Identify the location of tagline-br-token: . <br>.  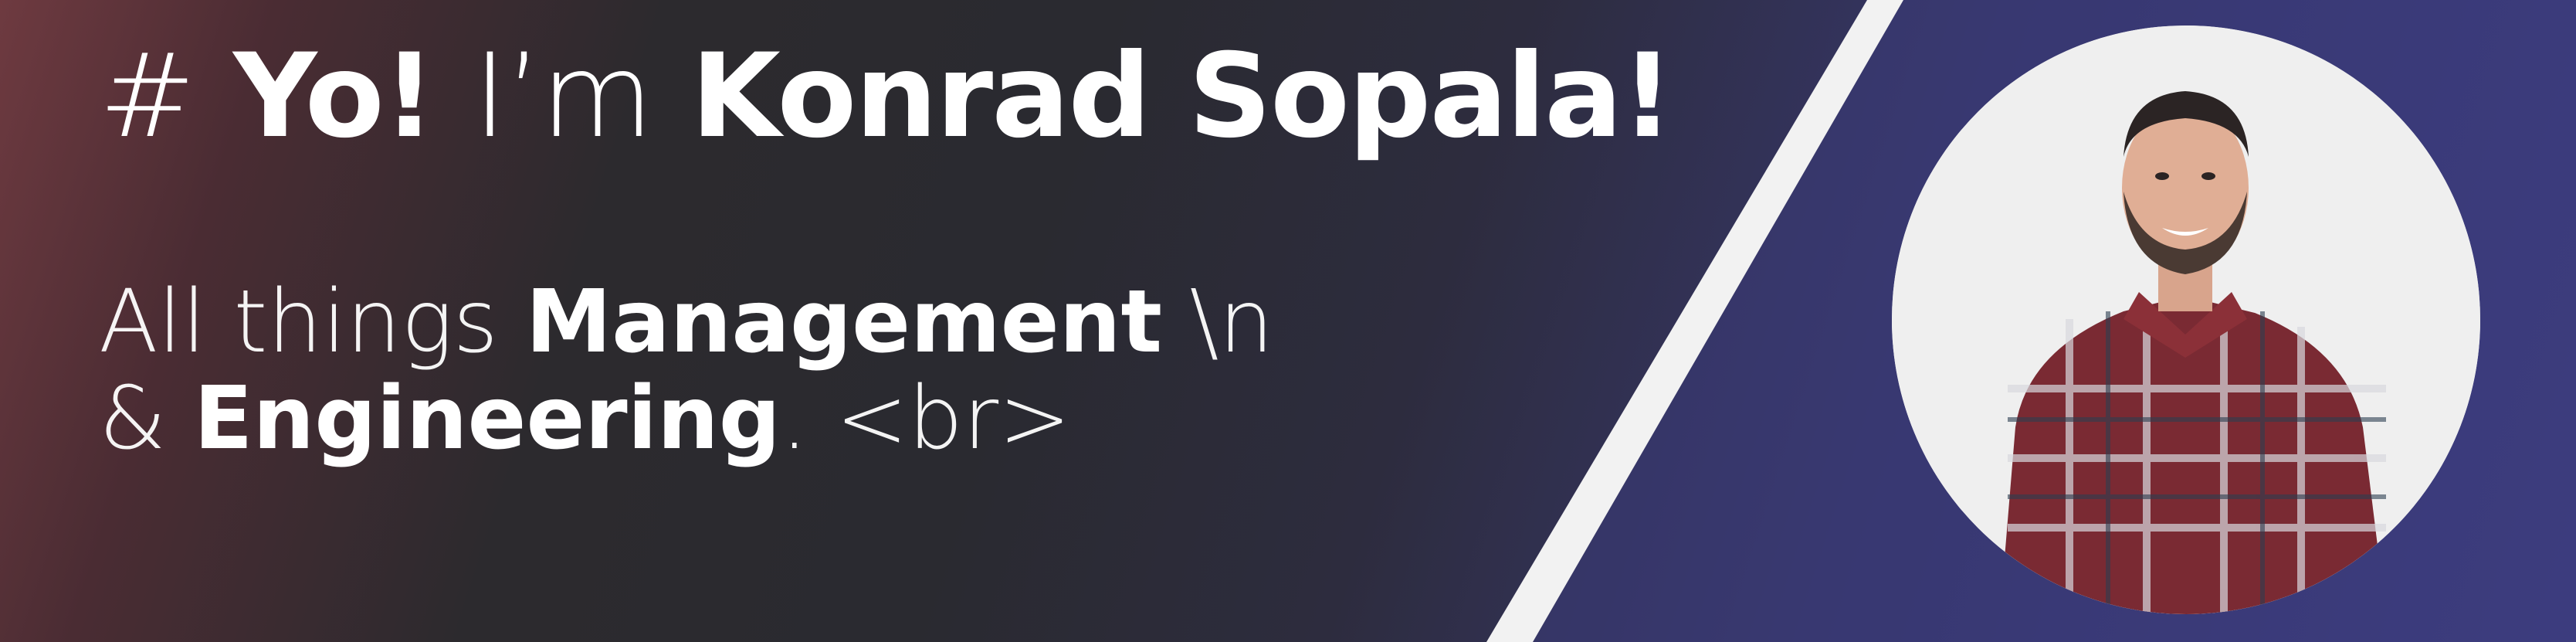
(925, 419).